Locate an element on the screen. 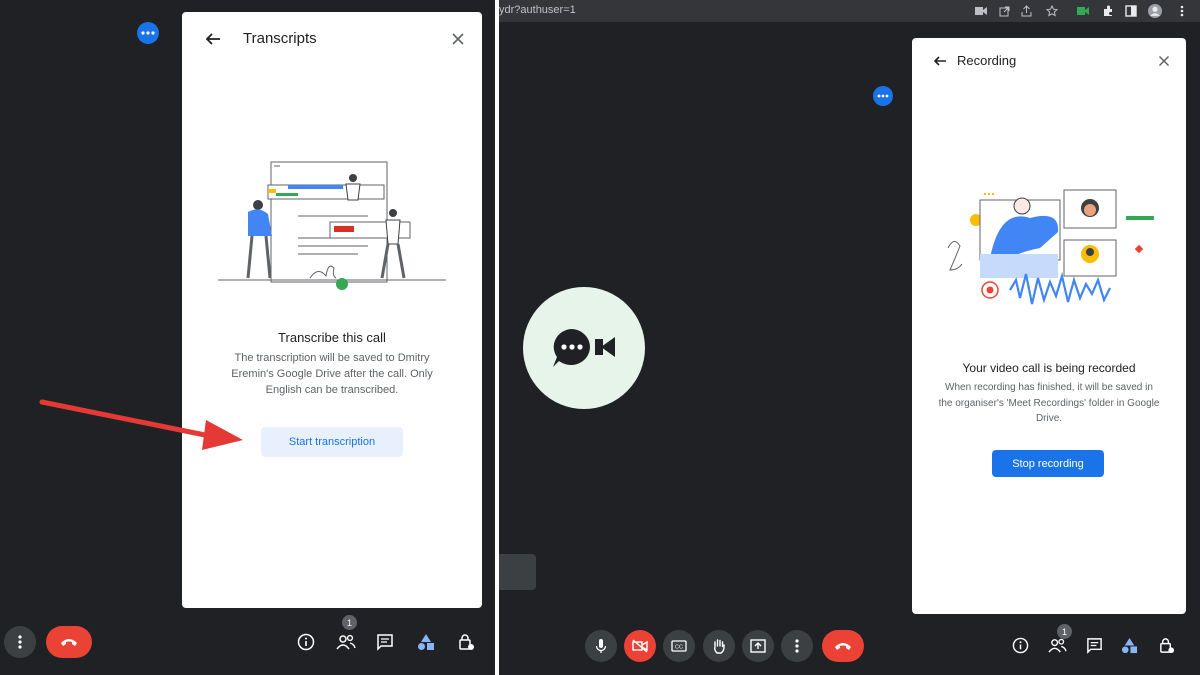  camera-off-icon is located at coordinates (640, 646).